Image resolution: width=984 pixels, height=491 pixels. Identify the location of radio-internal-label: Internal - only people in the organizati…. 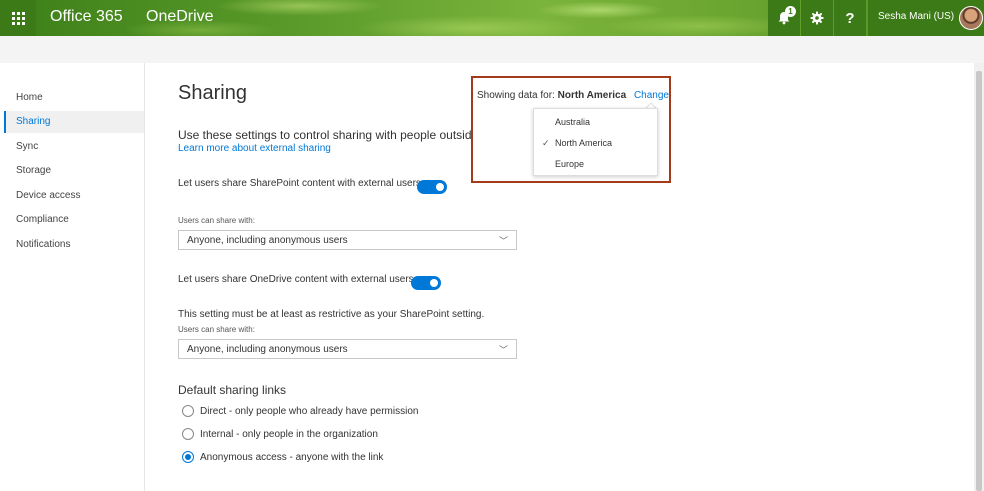
(289, 434).